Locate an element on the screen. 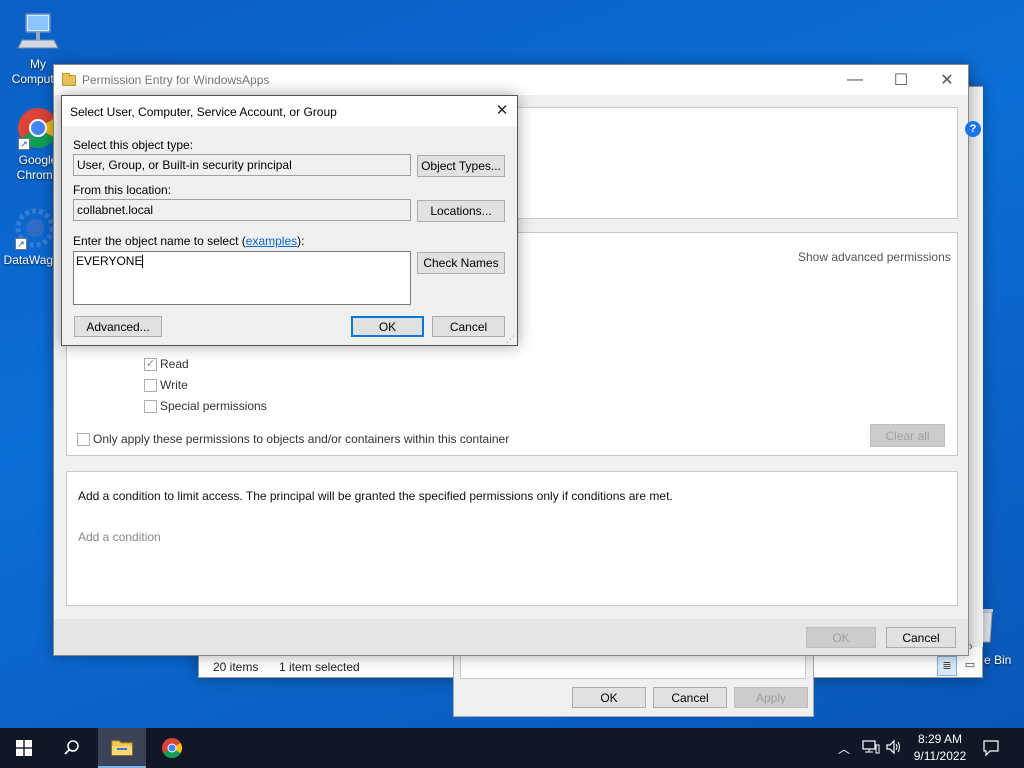  explorer-right-scrollbar is located at coordinates (975, 367).